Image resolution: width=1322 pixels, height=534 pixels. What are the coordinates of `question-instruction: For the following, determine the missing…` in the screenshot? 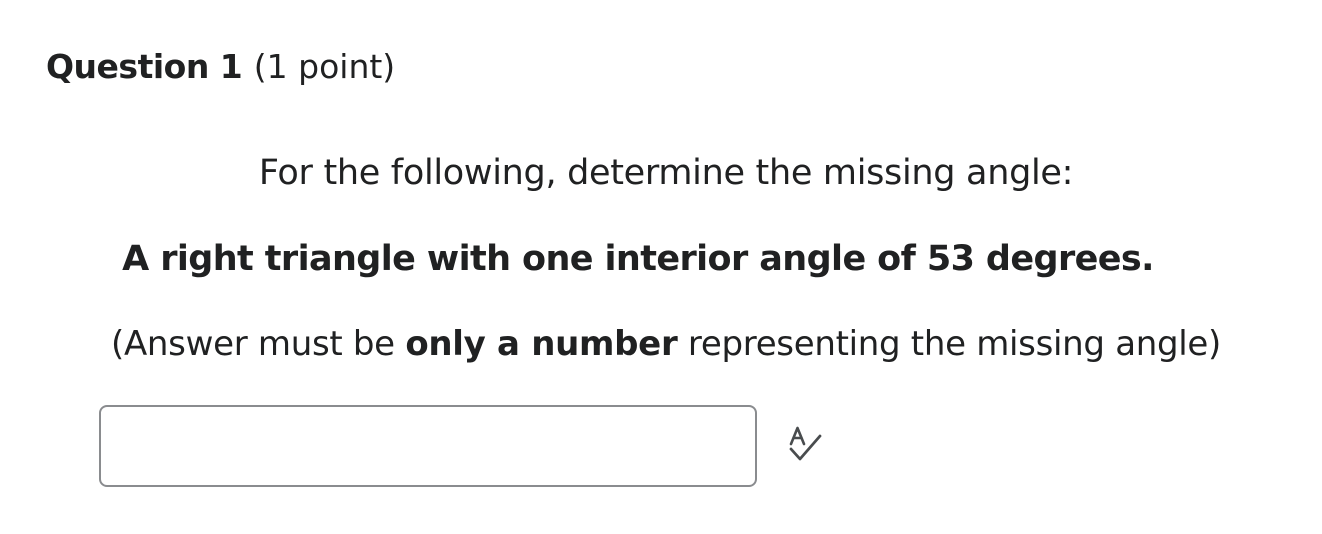 It's located at (666, 173).